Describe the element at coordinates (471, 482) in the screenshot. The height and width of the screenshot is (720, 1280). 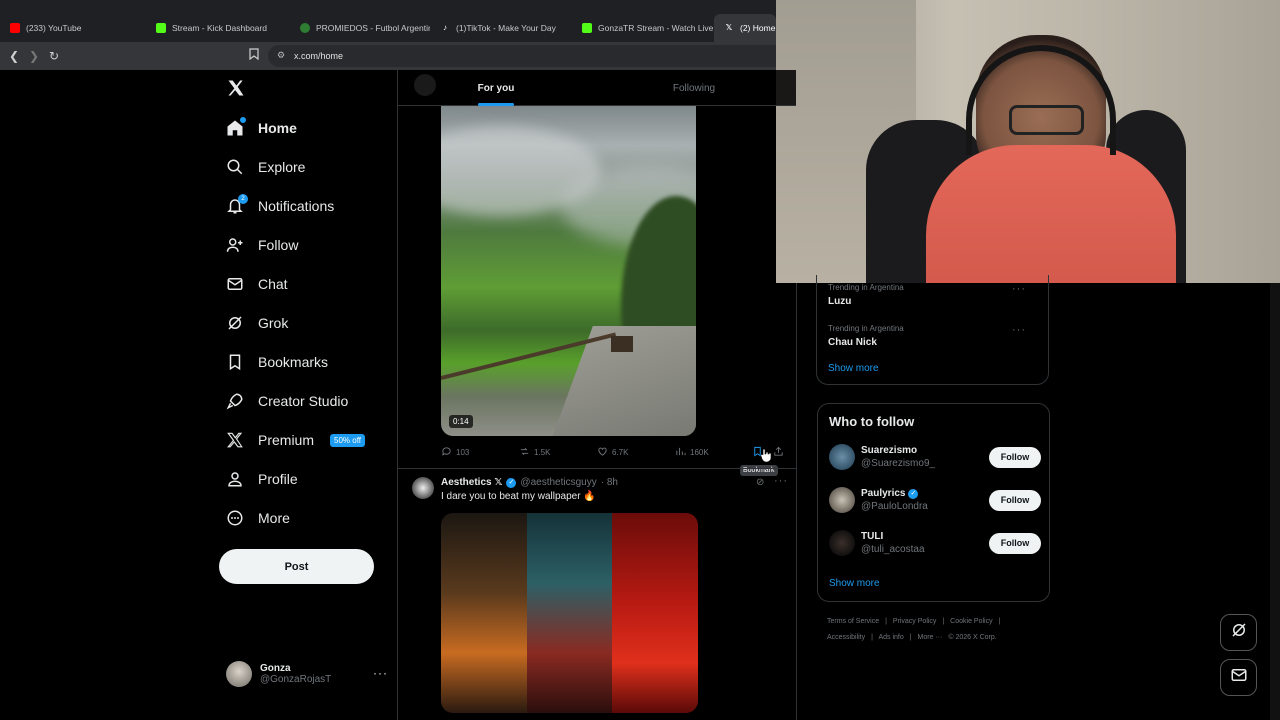
I see `author-name: Aesthetics 𝕏` at that location.